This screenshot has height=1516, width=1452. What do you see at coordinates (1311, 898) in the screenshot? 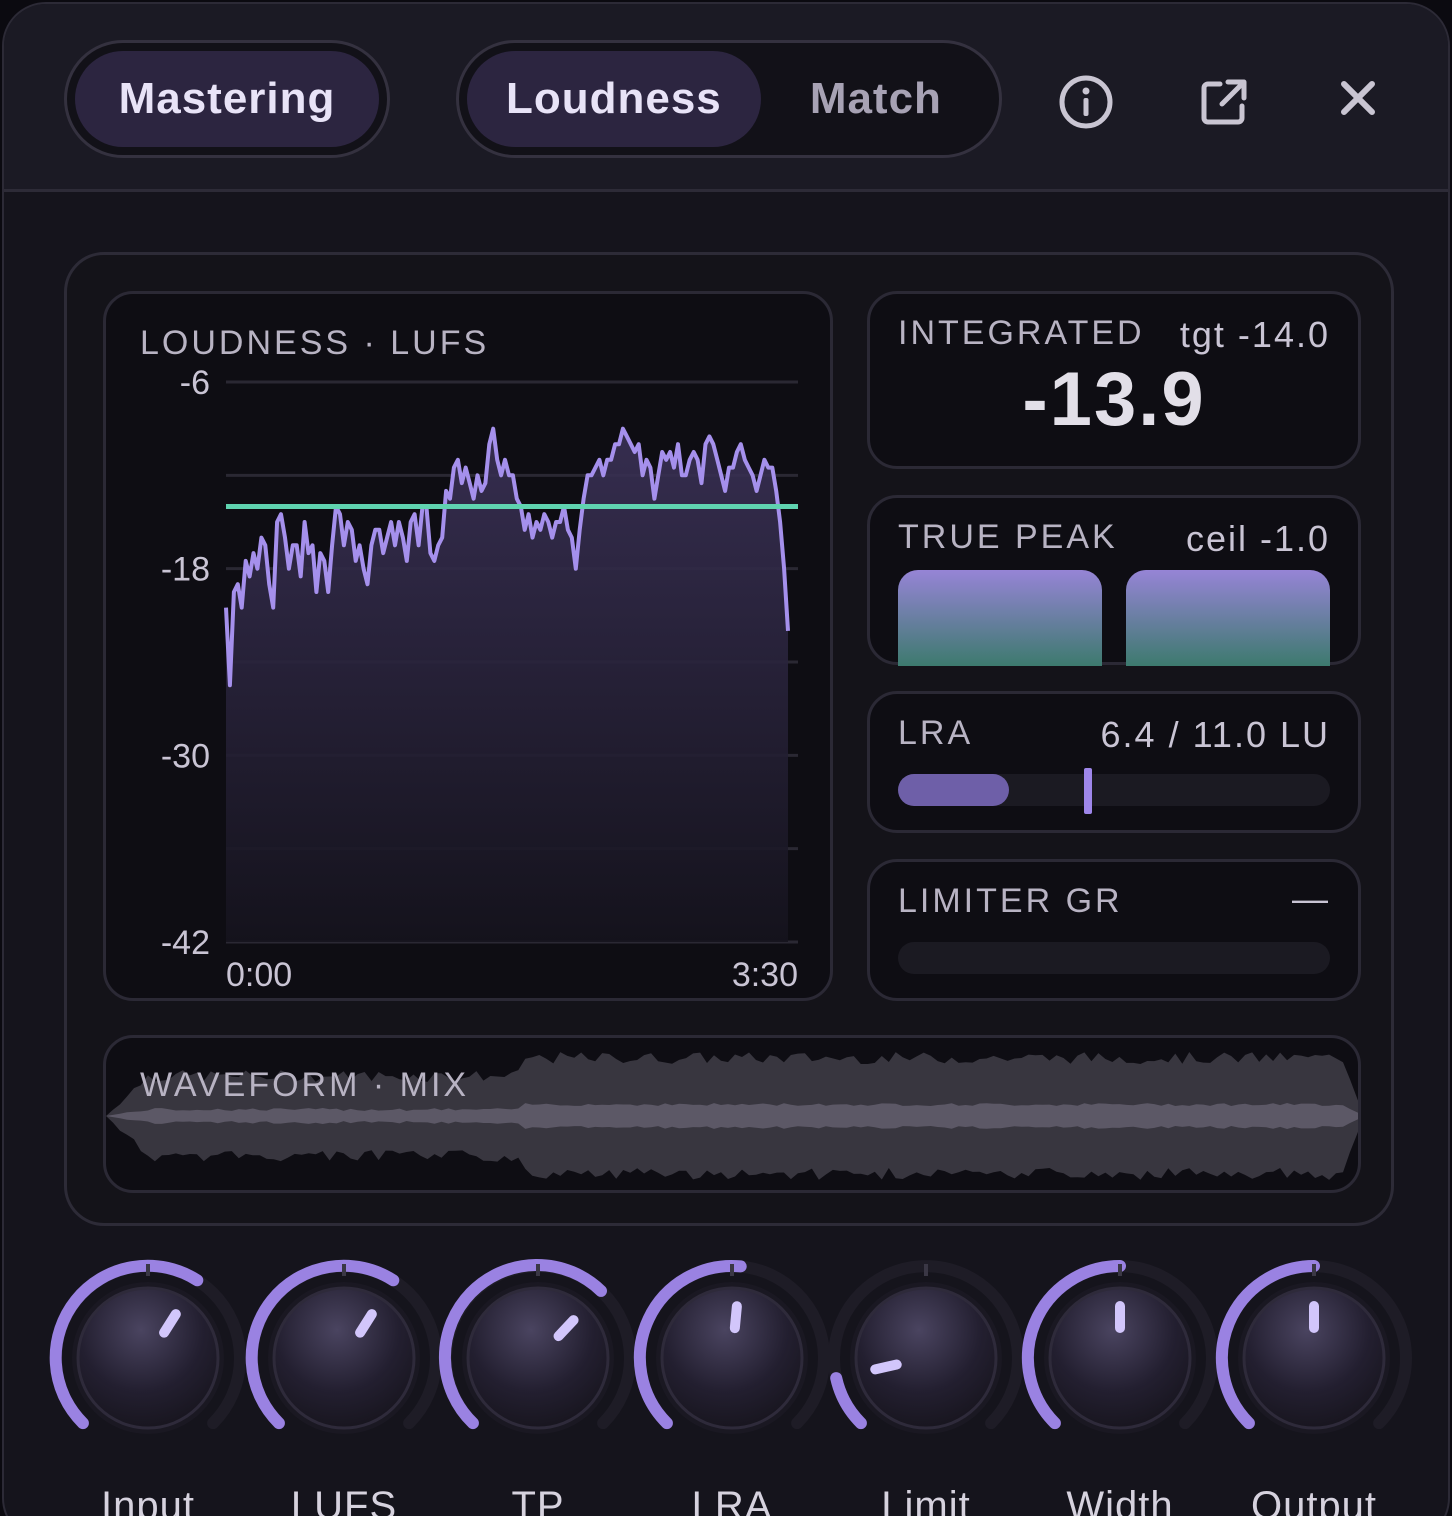
I see `limiter-value: —` at bounding box center [1311, 898].